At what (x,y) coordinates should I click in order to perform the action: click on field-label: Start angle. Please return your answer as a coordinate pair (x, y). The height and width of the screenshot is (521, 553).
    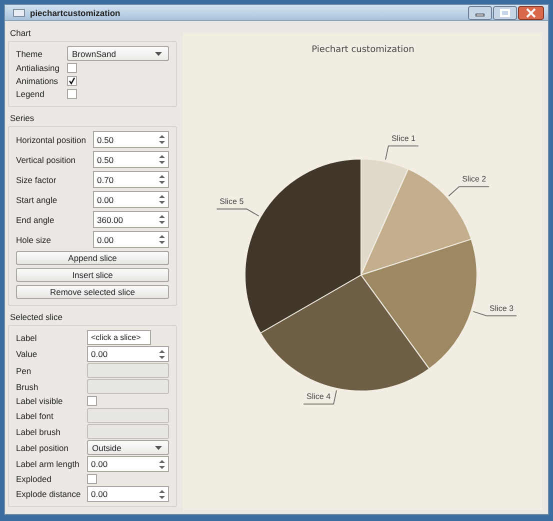
    Looking at the image, I should click on (37, 199).